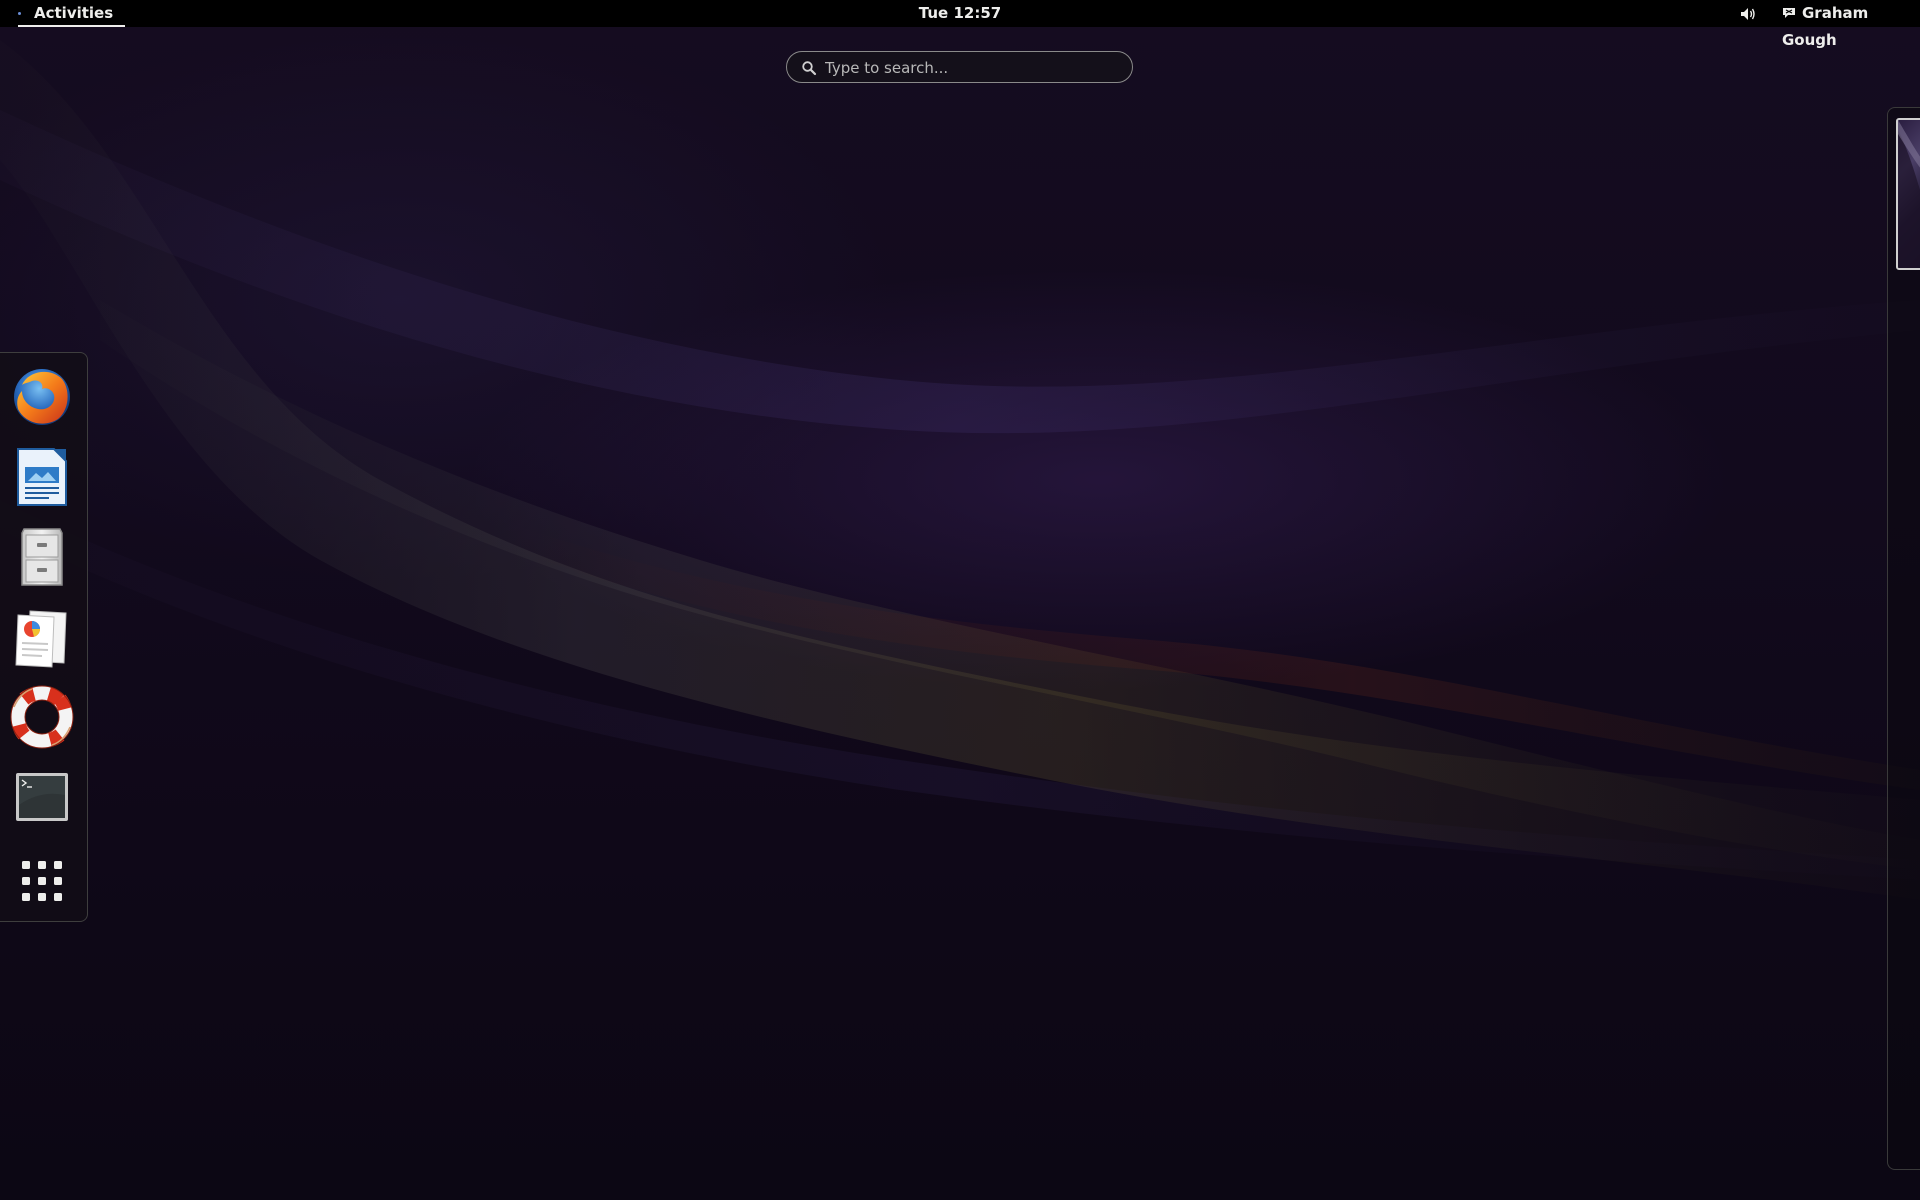  I want to click on show-applications-button, so click(42, 881).